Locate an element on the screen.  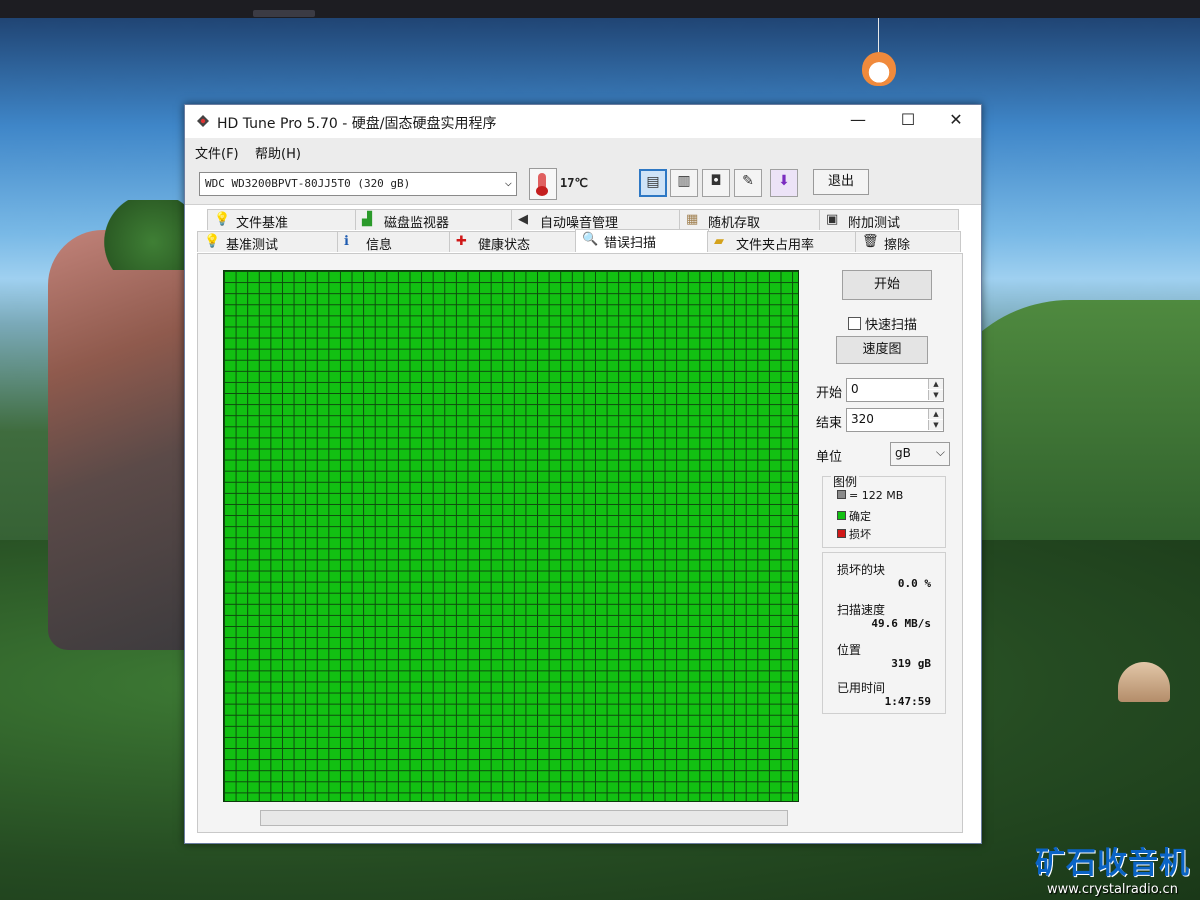
tab-benchmark: 💡 基准测试 is located at coordinates (268, 242).